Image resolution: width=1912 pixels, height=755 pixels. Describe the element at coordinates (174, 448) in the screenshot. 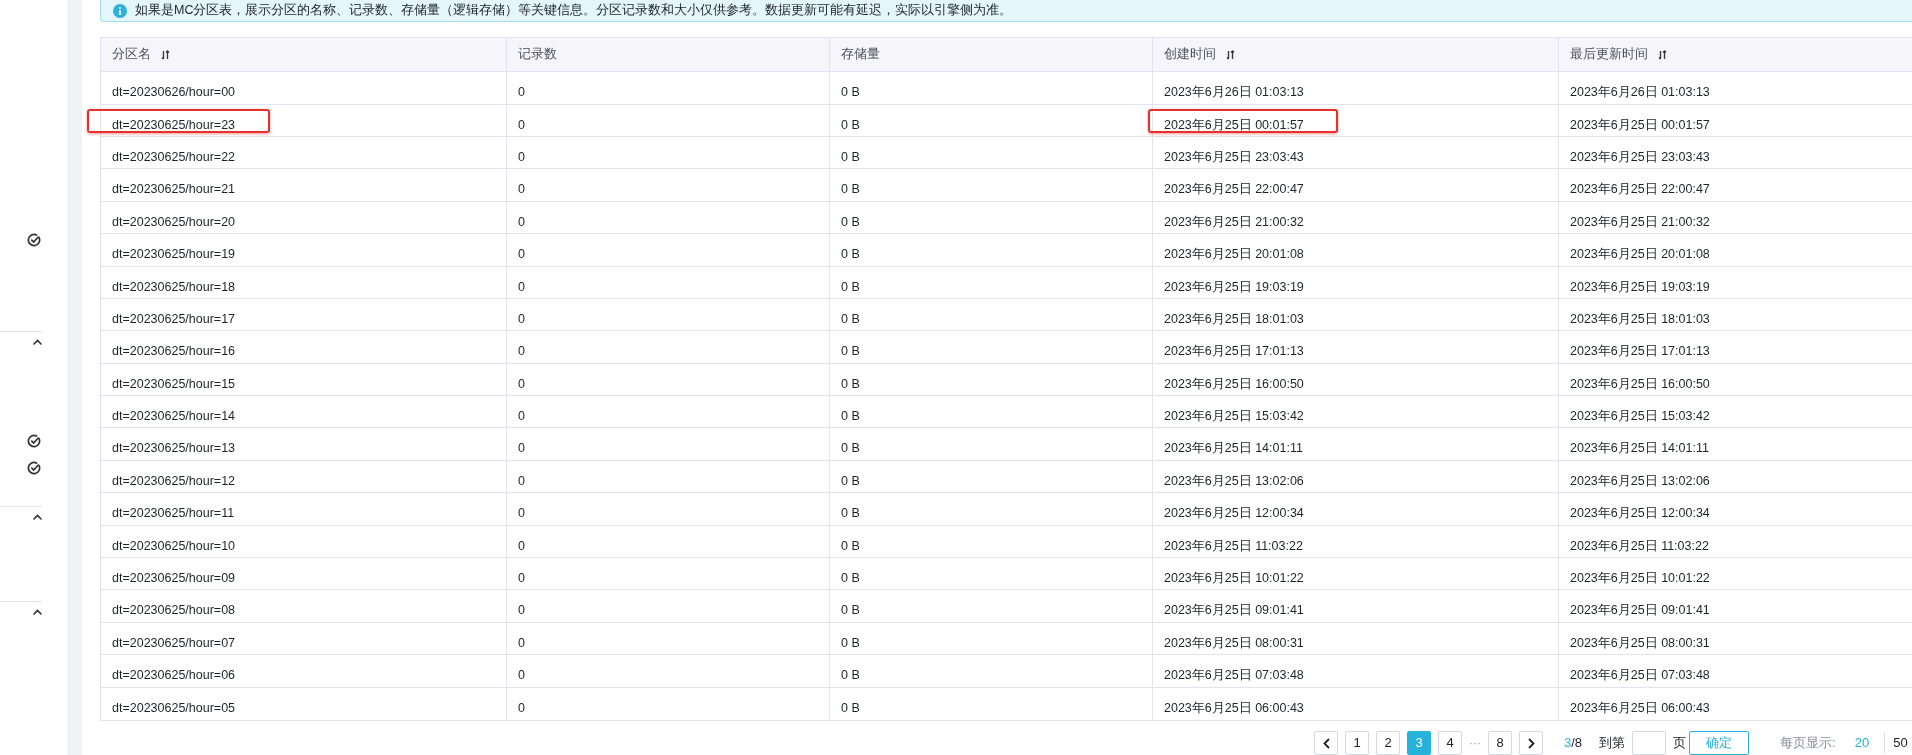

I see `table-cell: dt=20230625/hour=13` at that location.